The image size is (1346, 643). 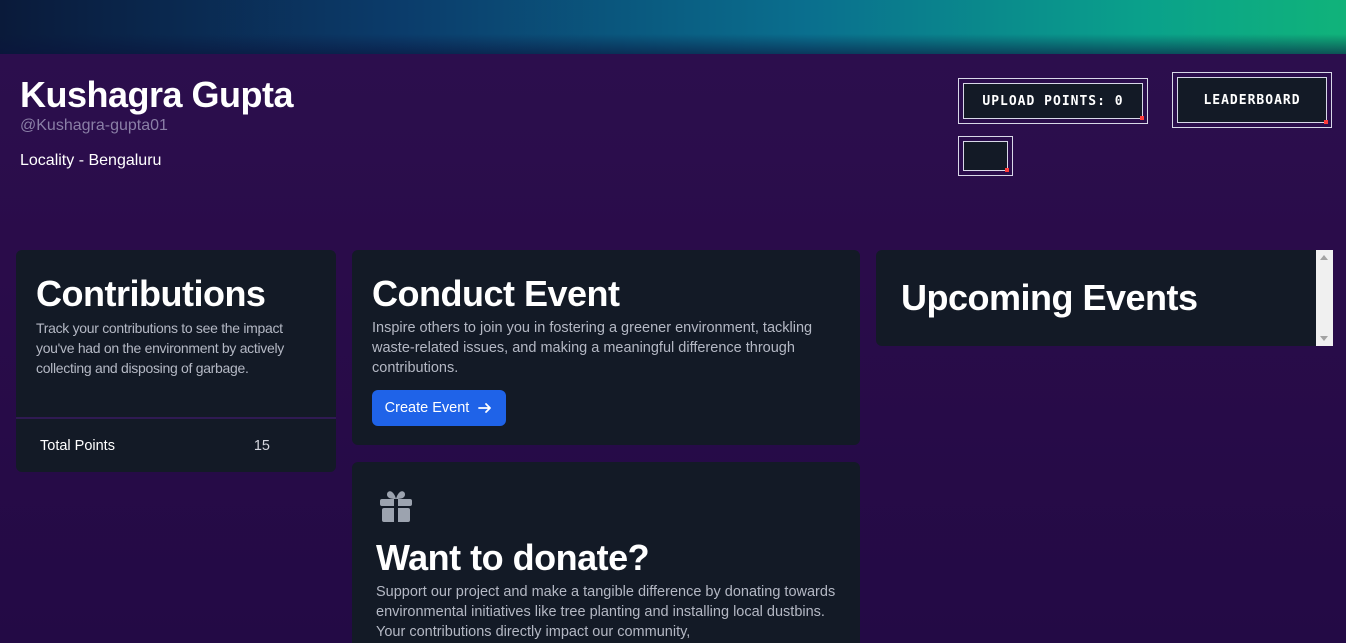 I want to click on create-event-button: Create Event, so click(x=439, y=408).